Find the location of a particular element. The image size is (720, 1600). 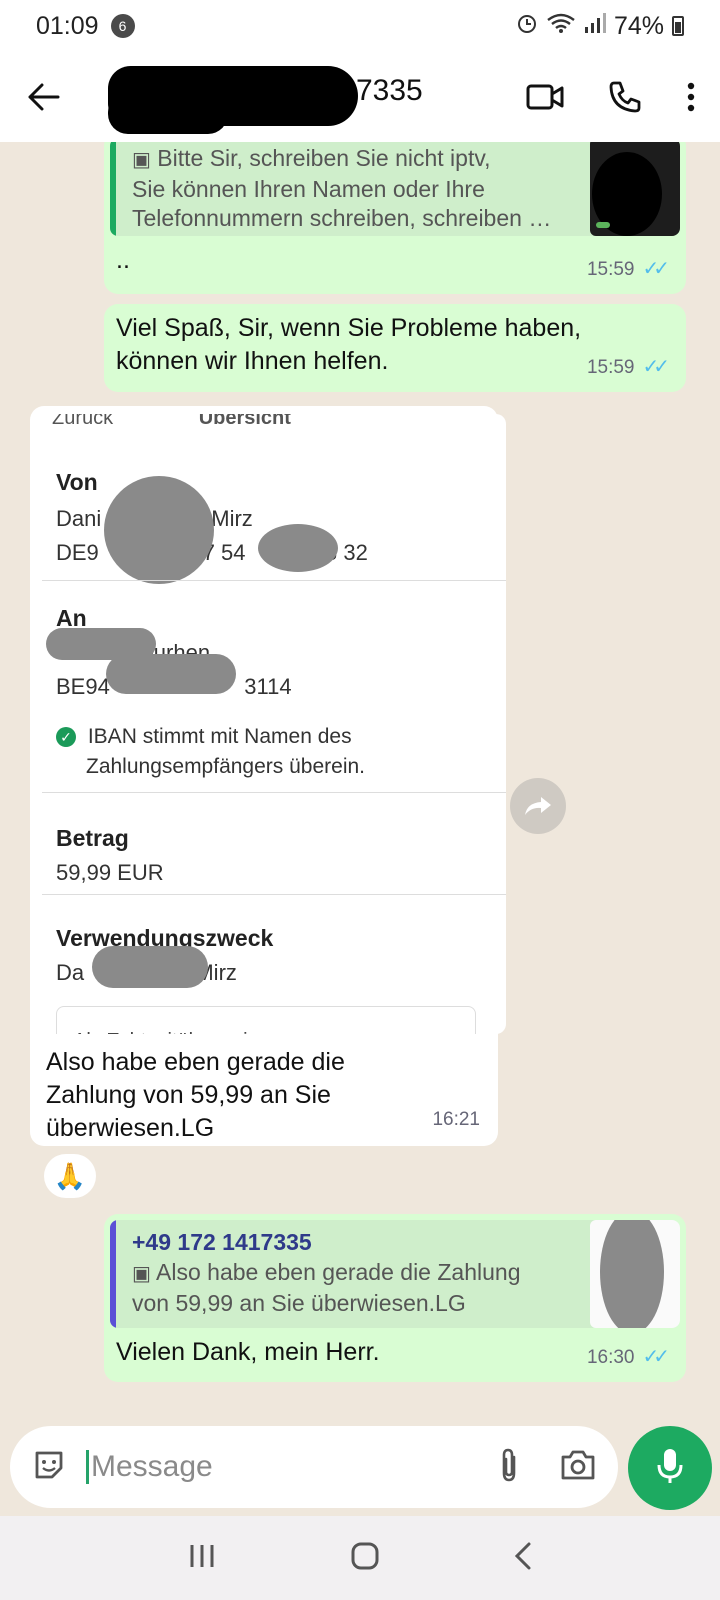

contact-title: 7335 is located at coordinates (317, 97).